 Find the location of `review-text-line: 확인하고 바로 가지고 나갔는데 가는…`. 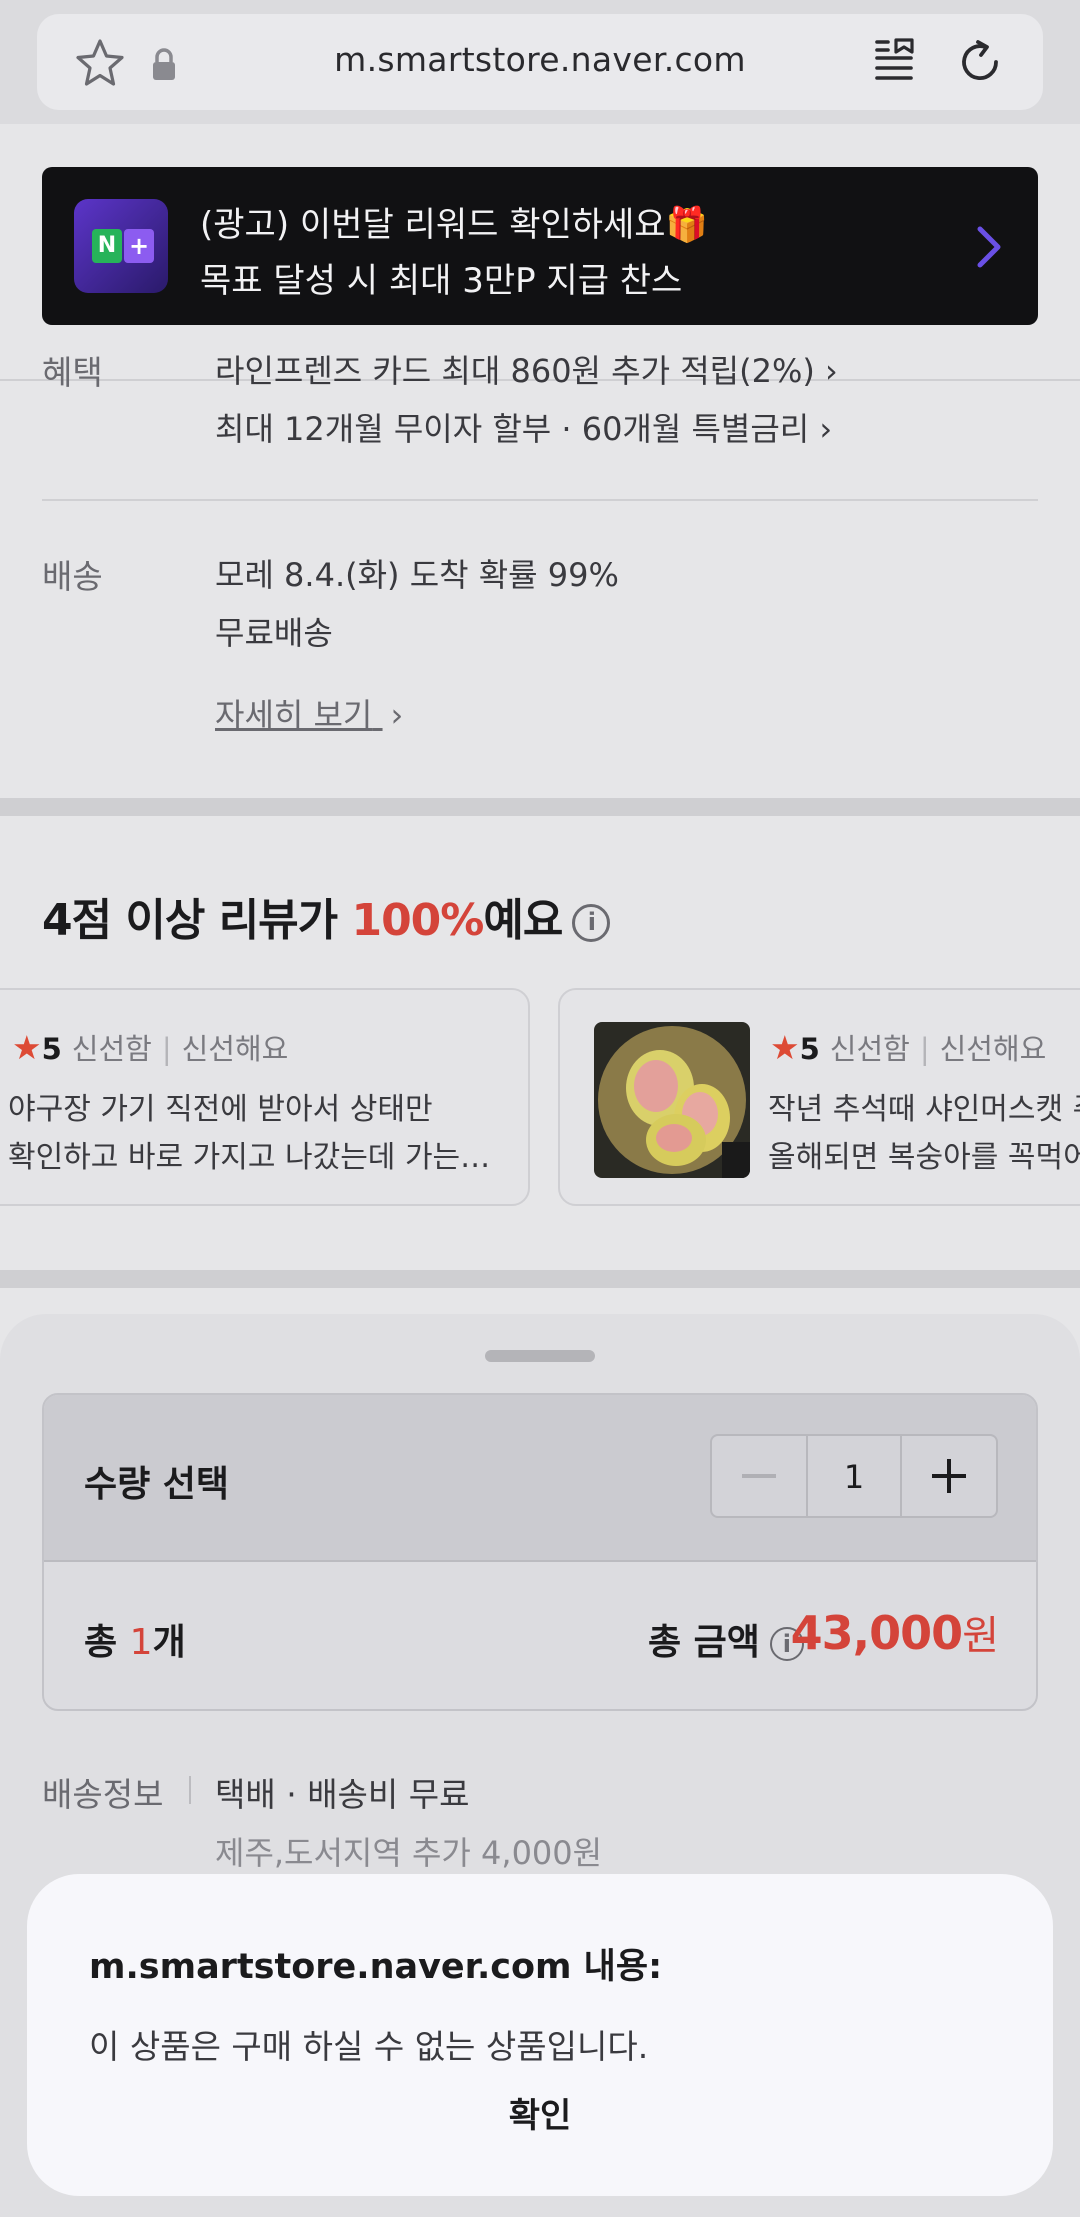

review-text-line: 확인하고 바로 가지고 나갔는데 가는… is located at coordinates (249, 1157).